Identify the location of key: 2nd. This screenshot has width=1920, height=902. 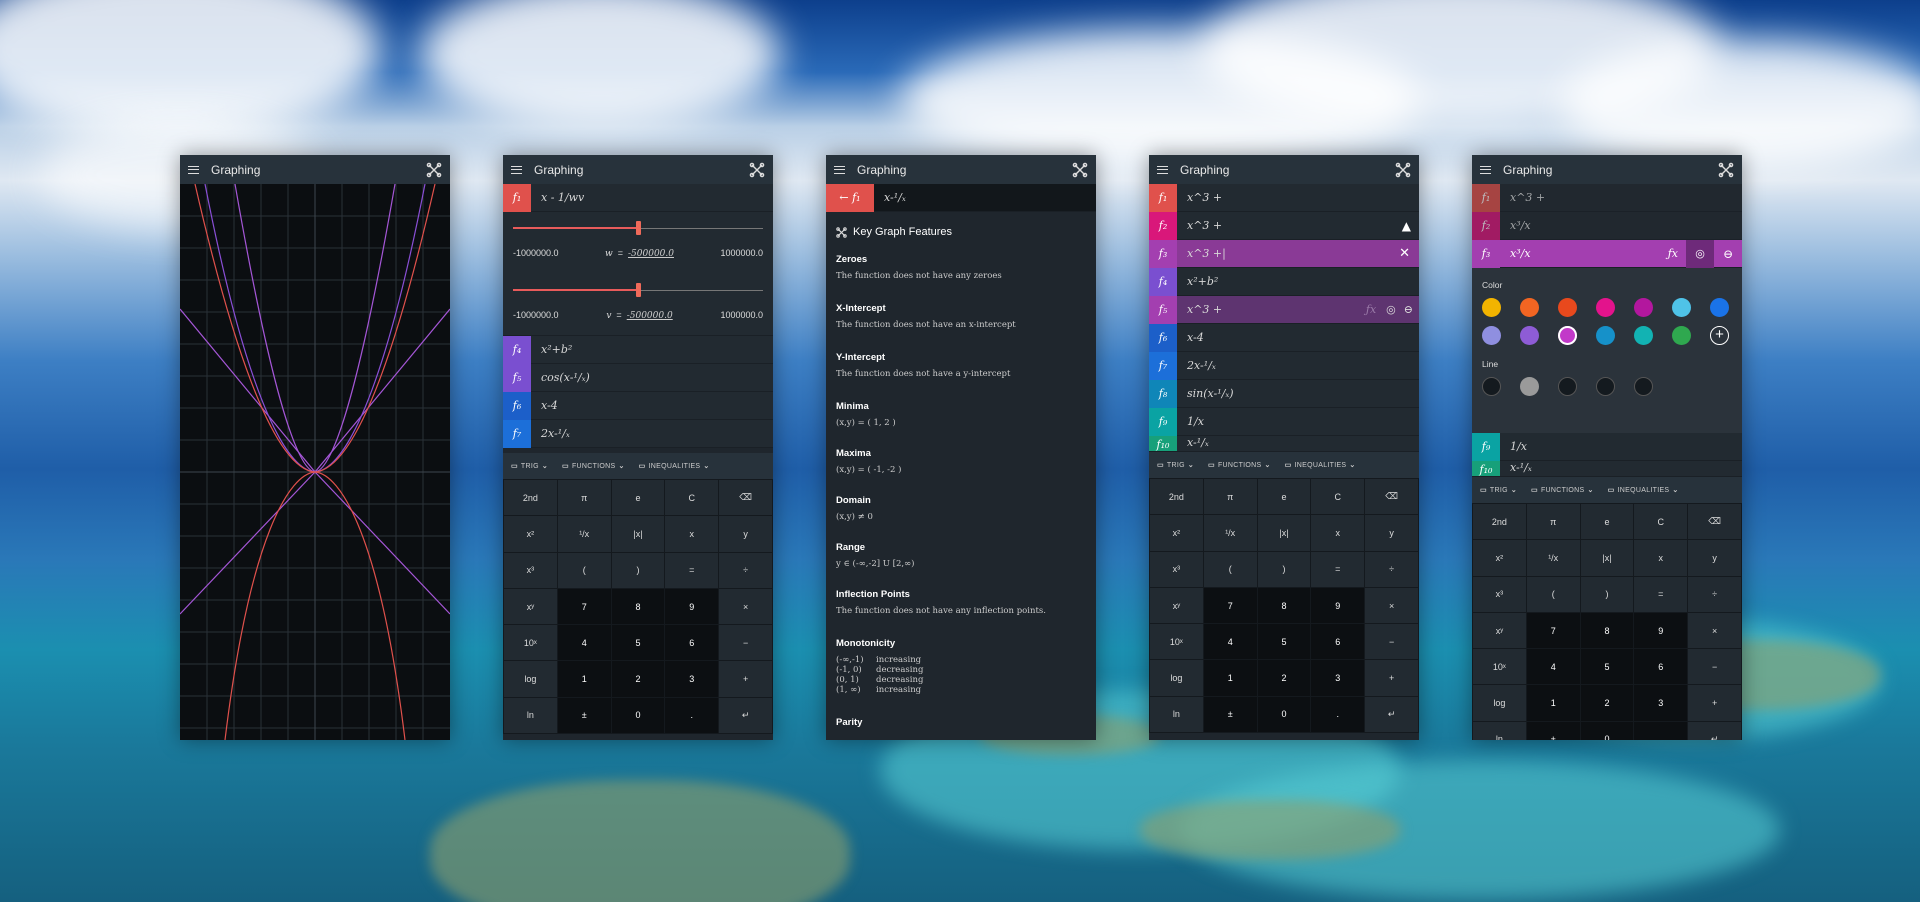
(530, 498).